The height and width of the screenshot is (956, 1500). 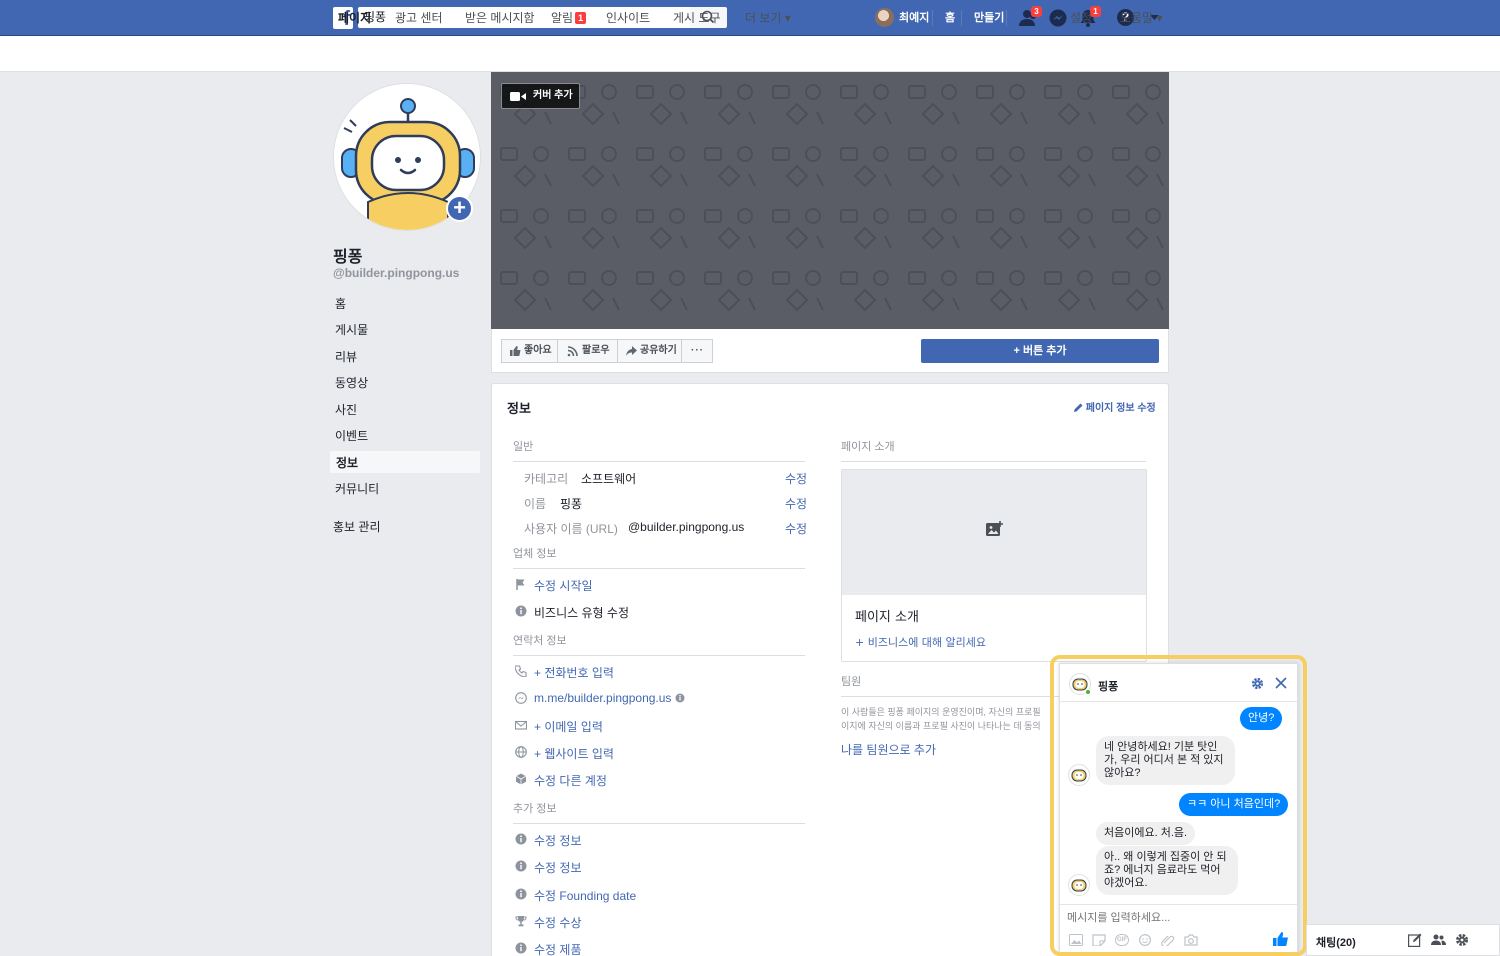 I want to click on camera-icon, so click(x=1191, y=940).